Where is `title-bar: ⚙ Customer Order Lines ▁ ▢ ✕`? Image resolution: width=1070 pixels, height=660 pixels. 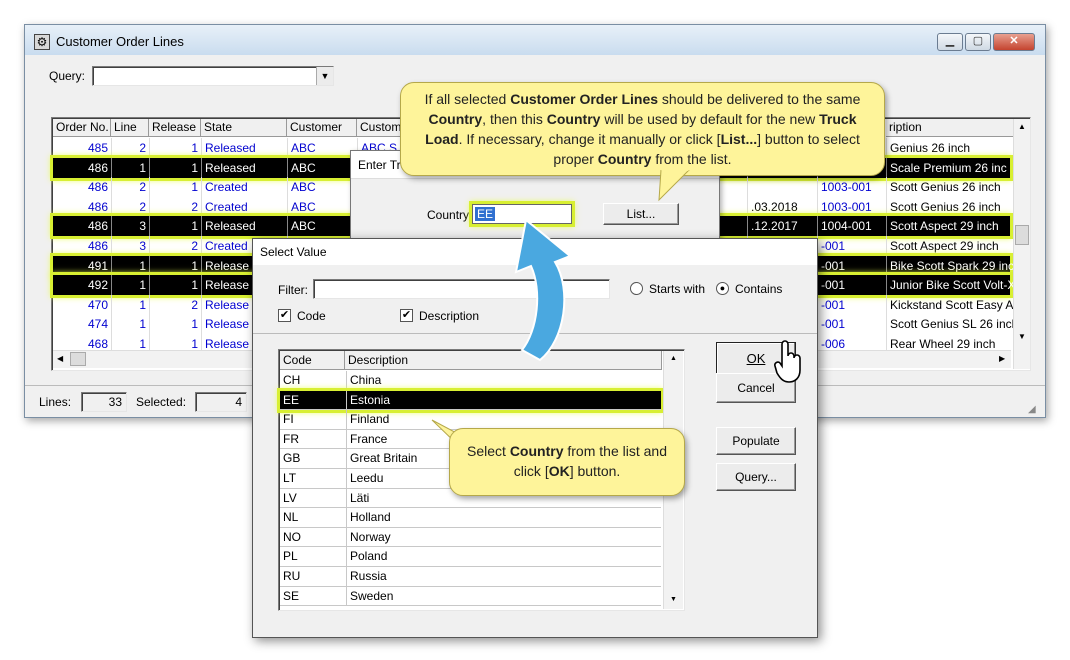 title-bar: ⚙ Customer Order Lines ▁ ▢ ✕ is located at coordinates (535, 40).